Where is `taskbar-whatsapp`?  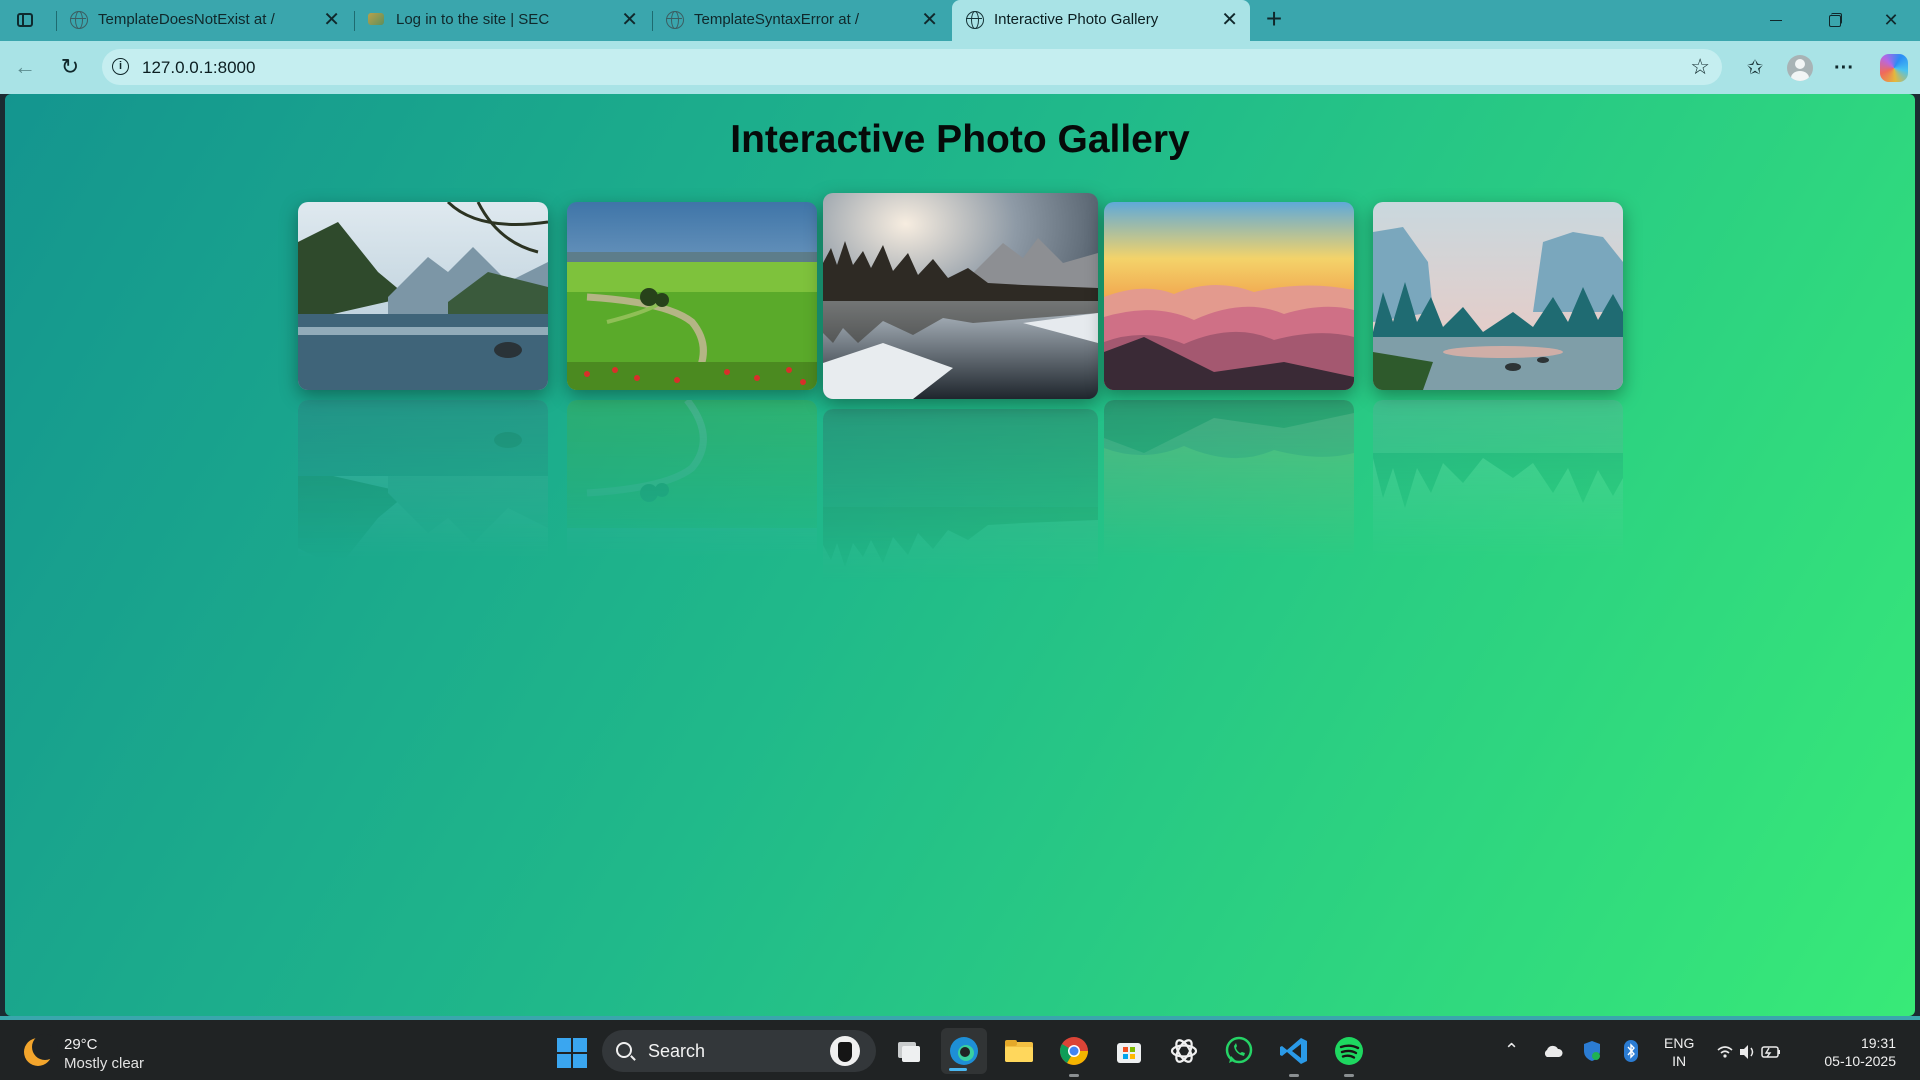 taskbar-whatsapp is located at coordinates (1239, 1051).